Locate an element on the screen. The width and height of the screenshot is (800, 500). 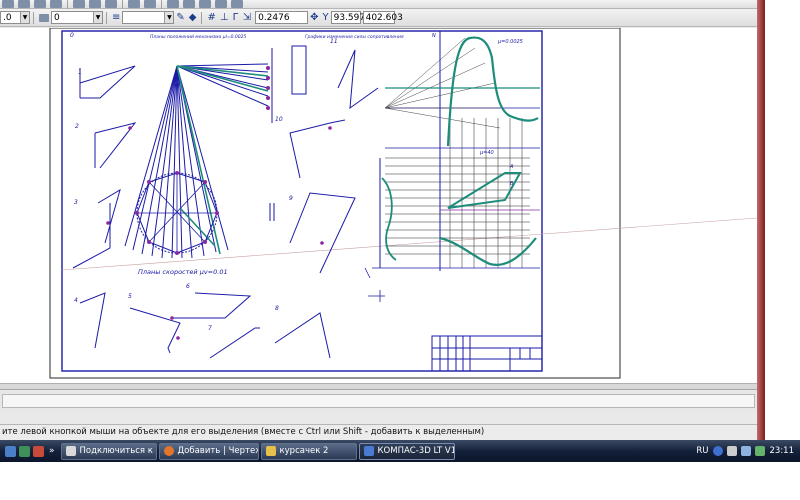
x-coordinate-value: 93.597 is located at coordinates (349, 17).